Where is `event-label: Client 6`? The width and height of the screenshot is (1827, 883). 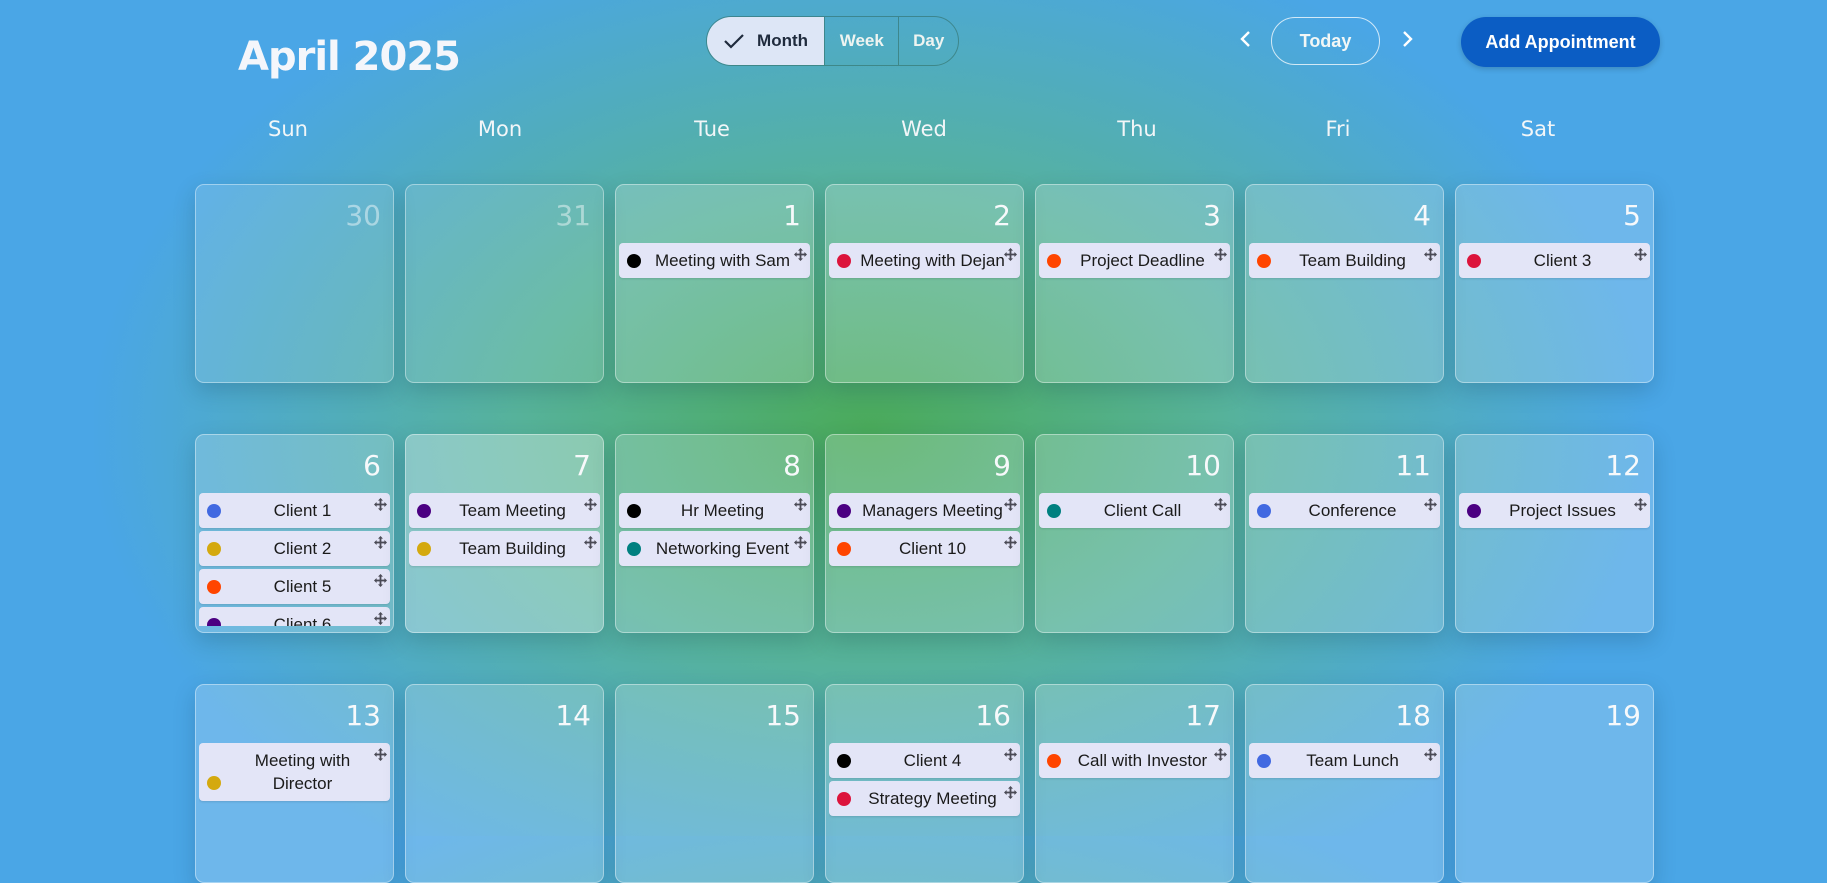 event-label: Client 6 is located at coordinates (302, 620).